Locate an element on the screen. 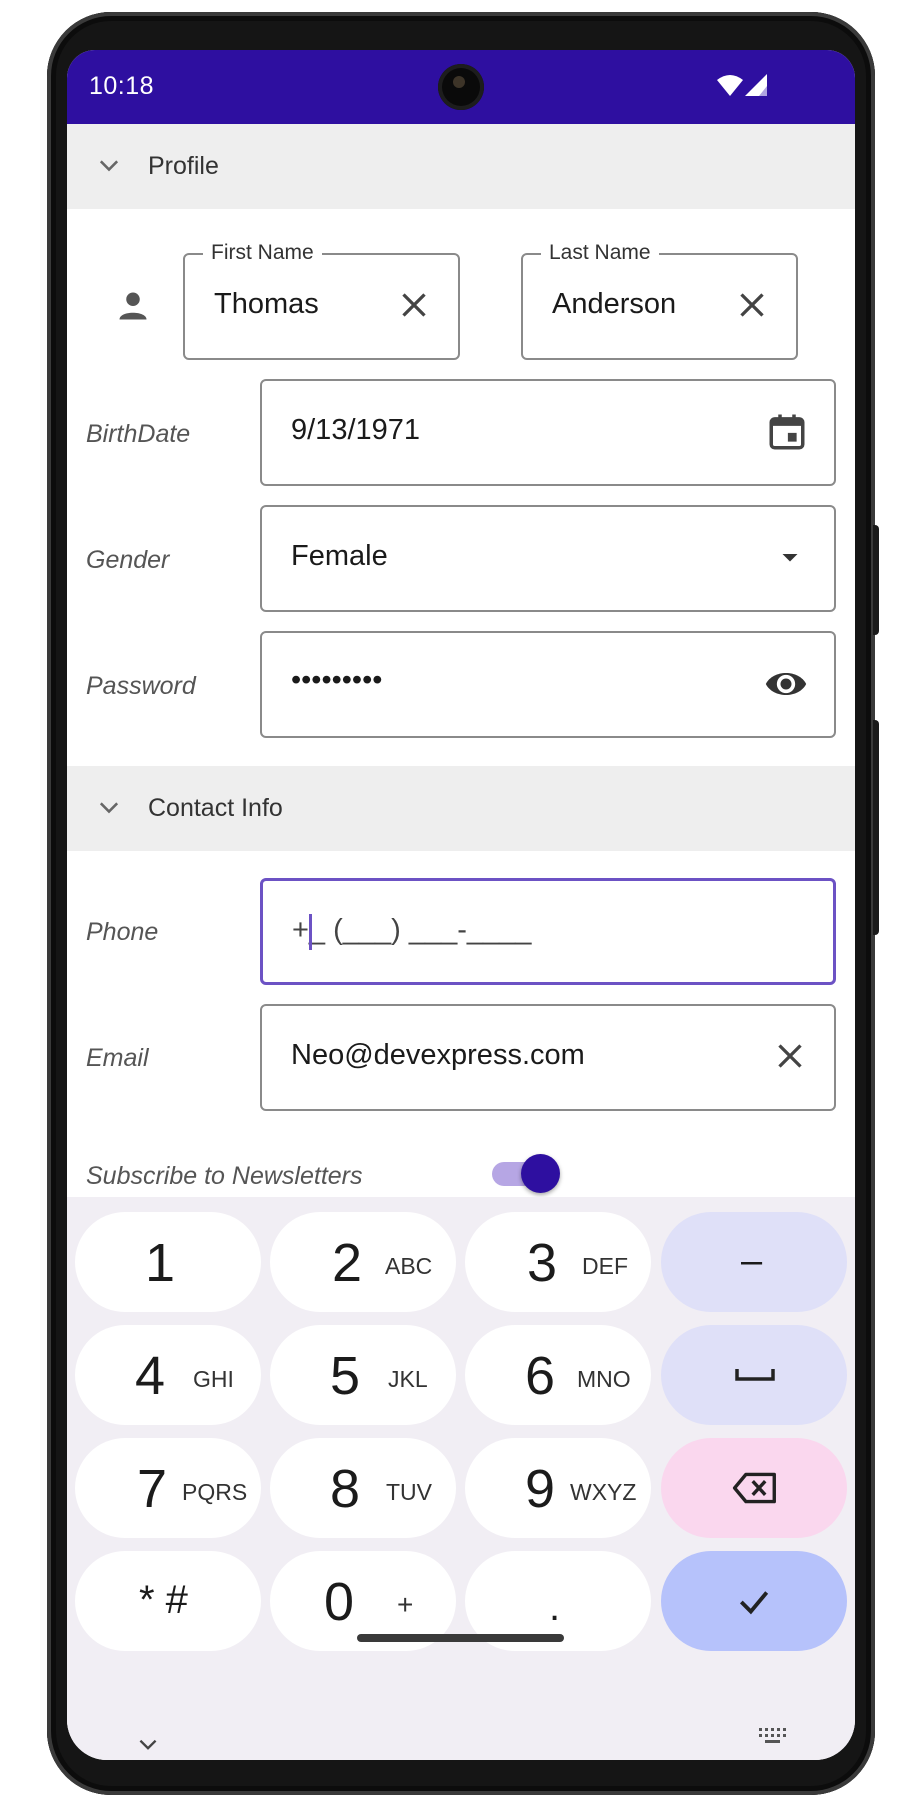 The image size is (906, 1797). contact-group-title: Contact Info is located at coordinates (215, 808).